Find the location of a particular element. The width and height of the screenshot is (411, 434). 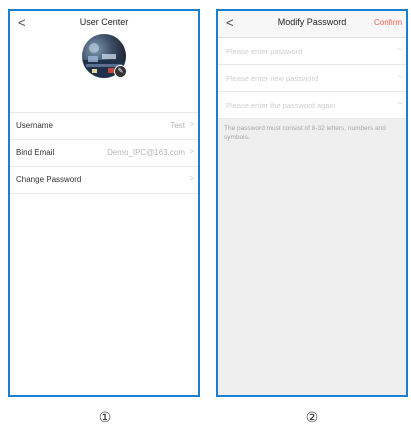

edit-icon: ✎ is located at coordinates (120, 71).